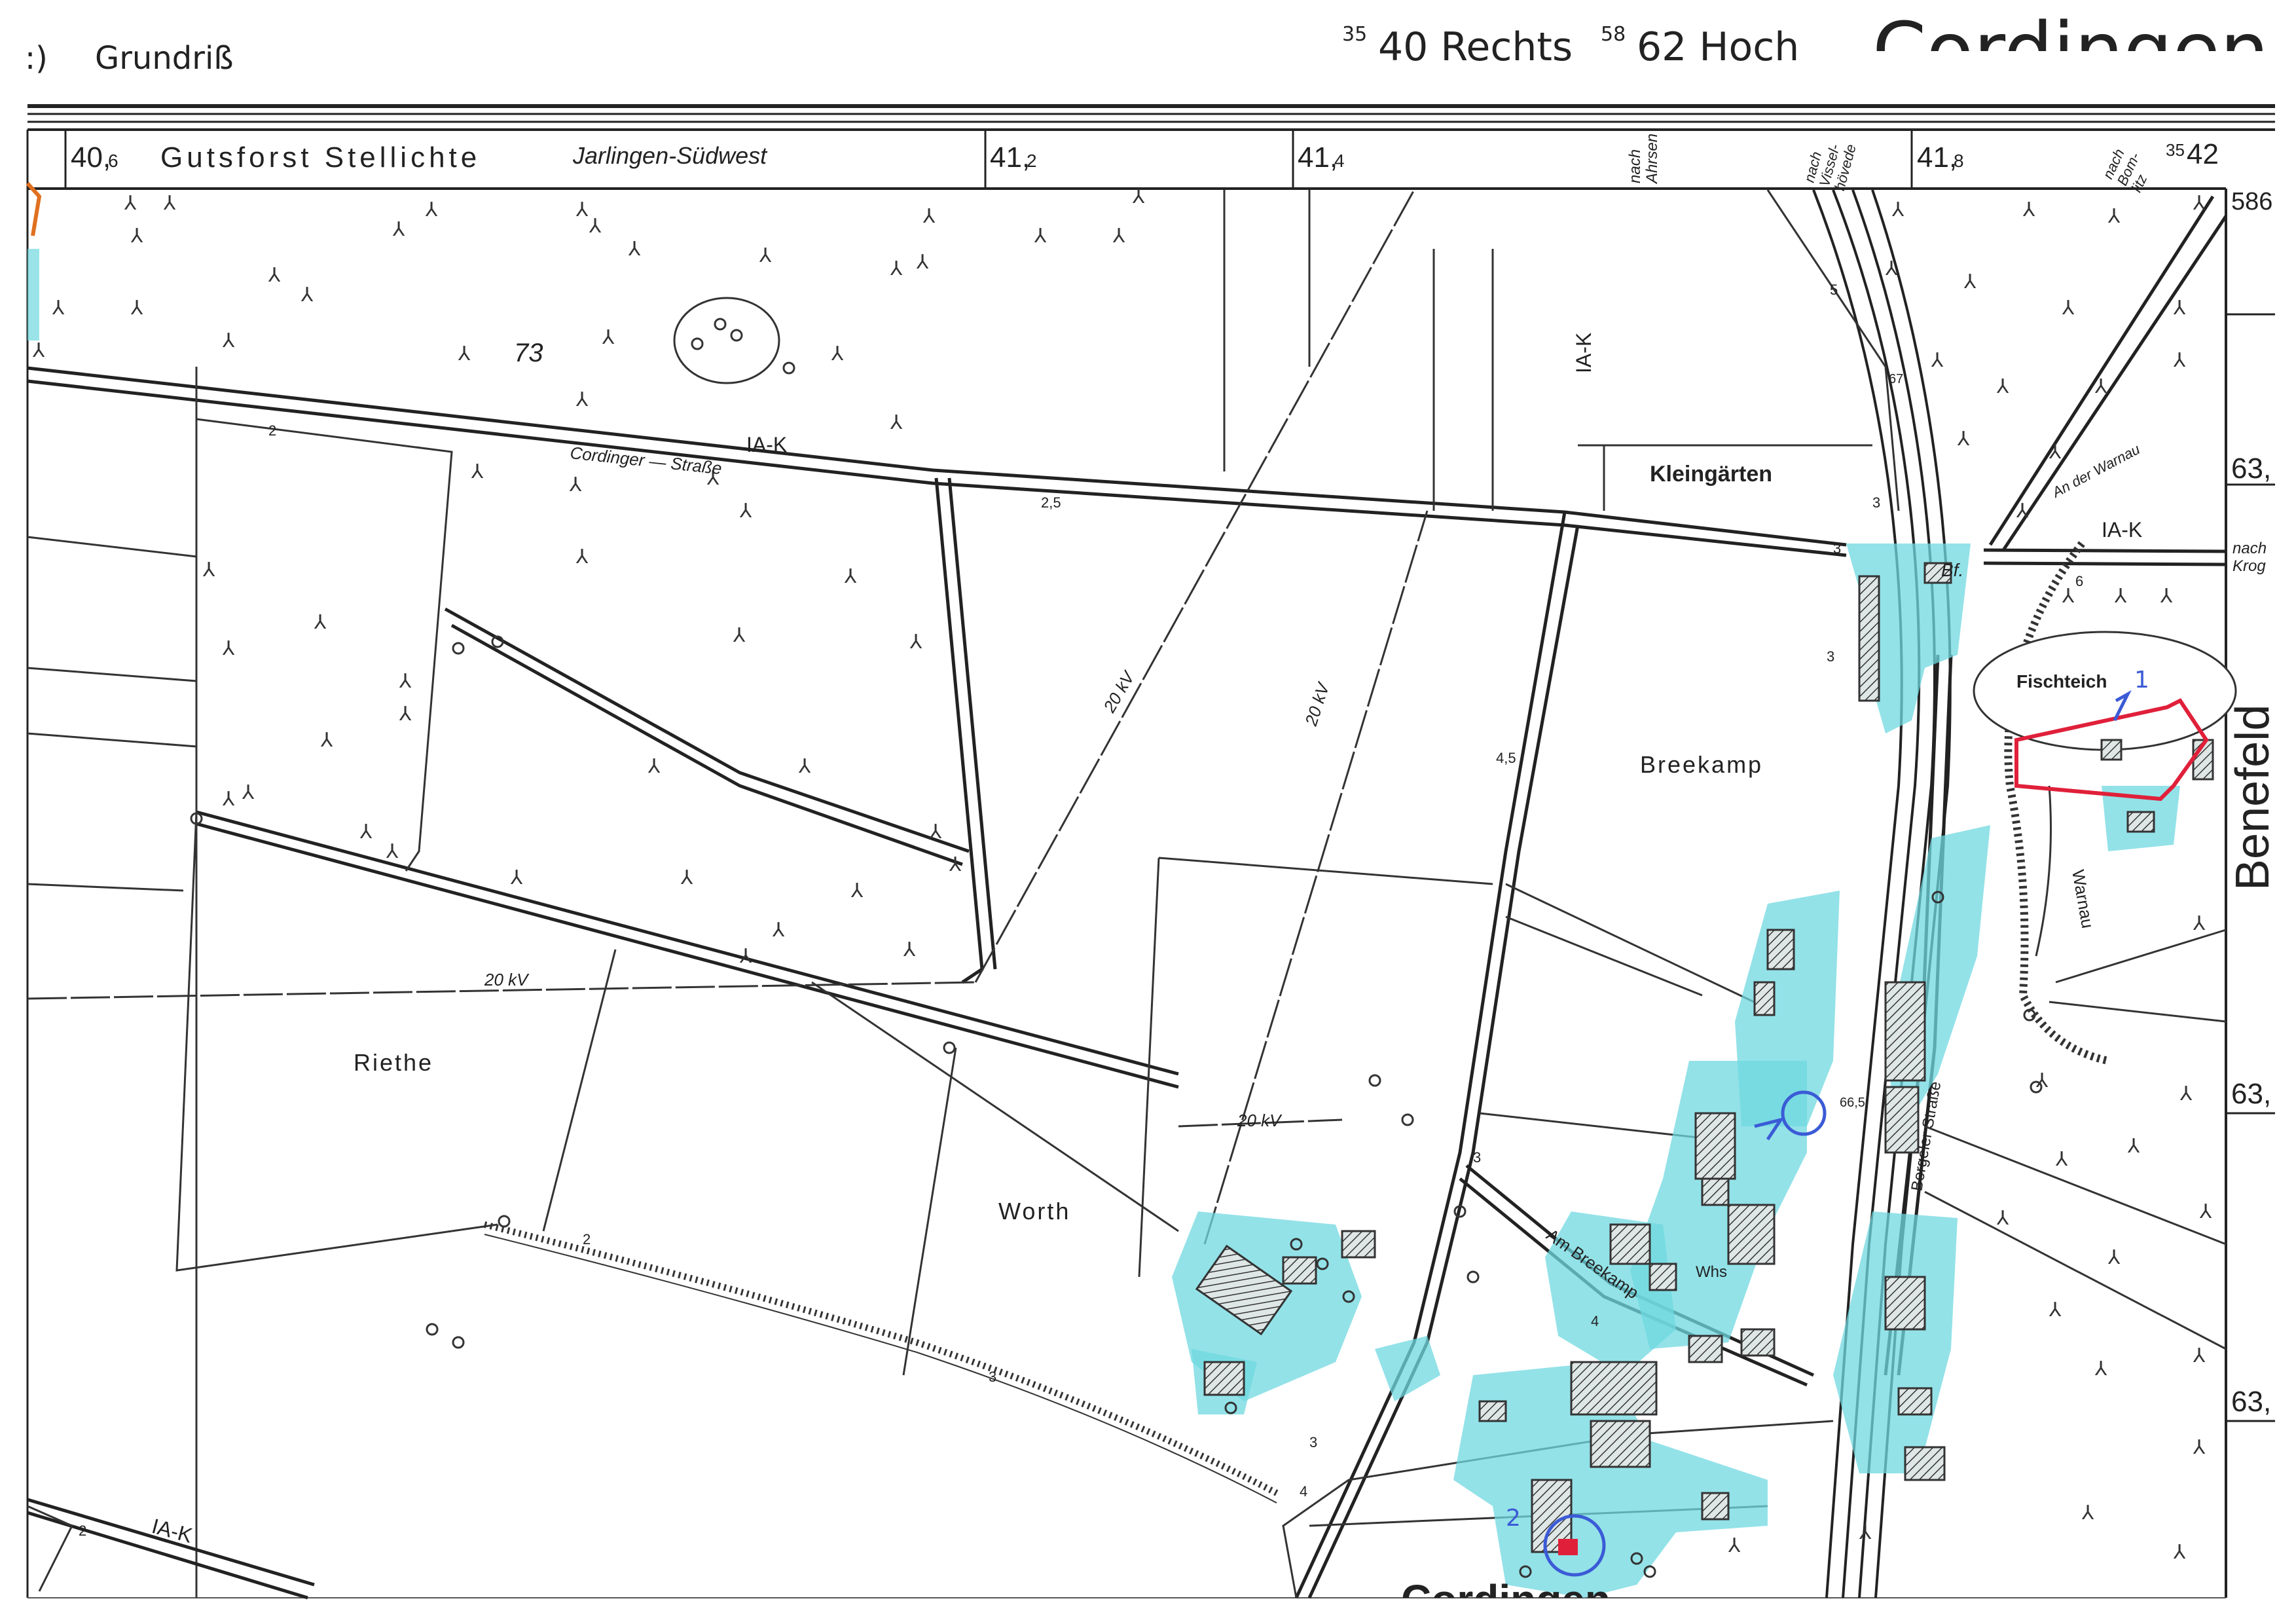  What do you see at coordinates (1318, 157) in the screenshot?
I see `grid-label-414: 41,` at bounding box center [1318, 157].